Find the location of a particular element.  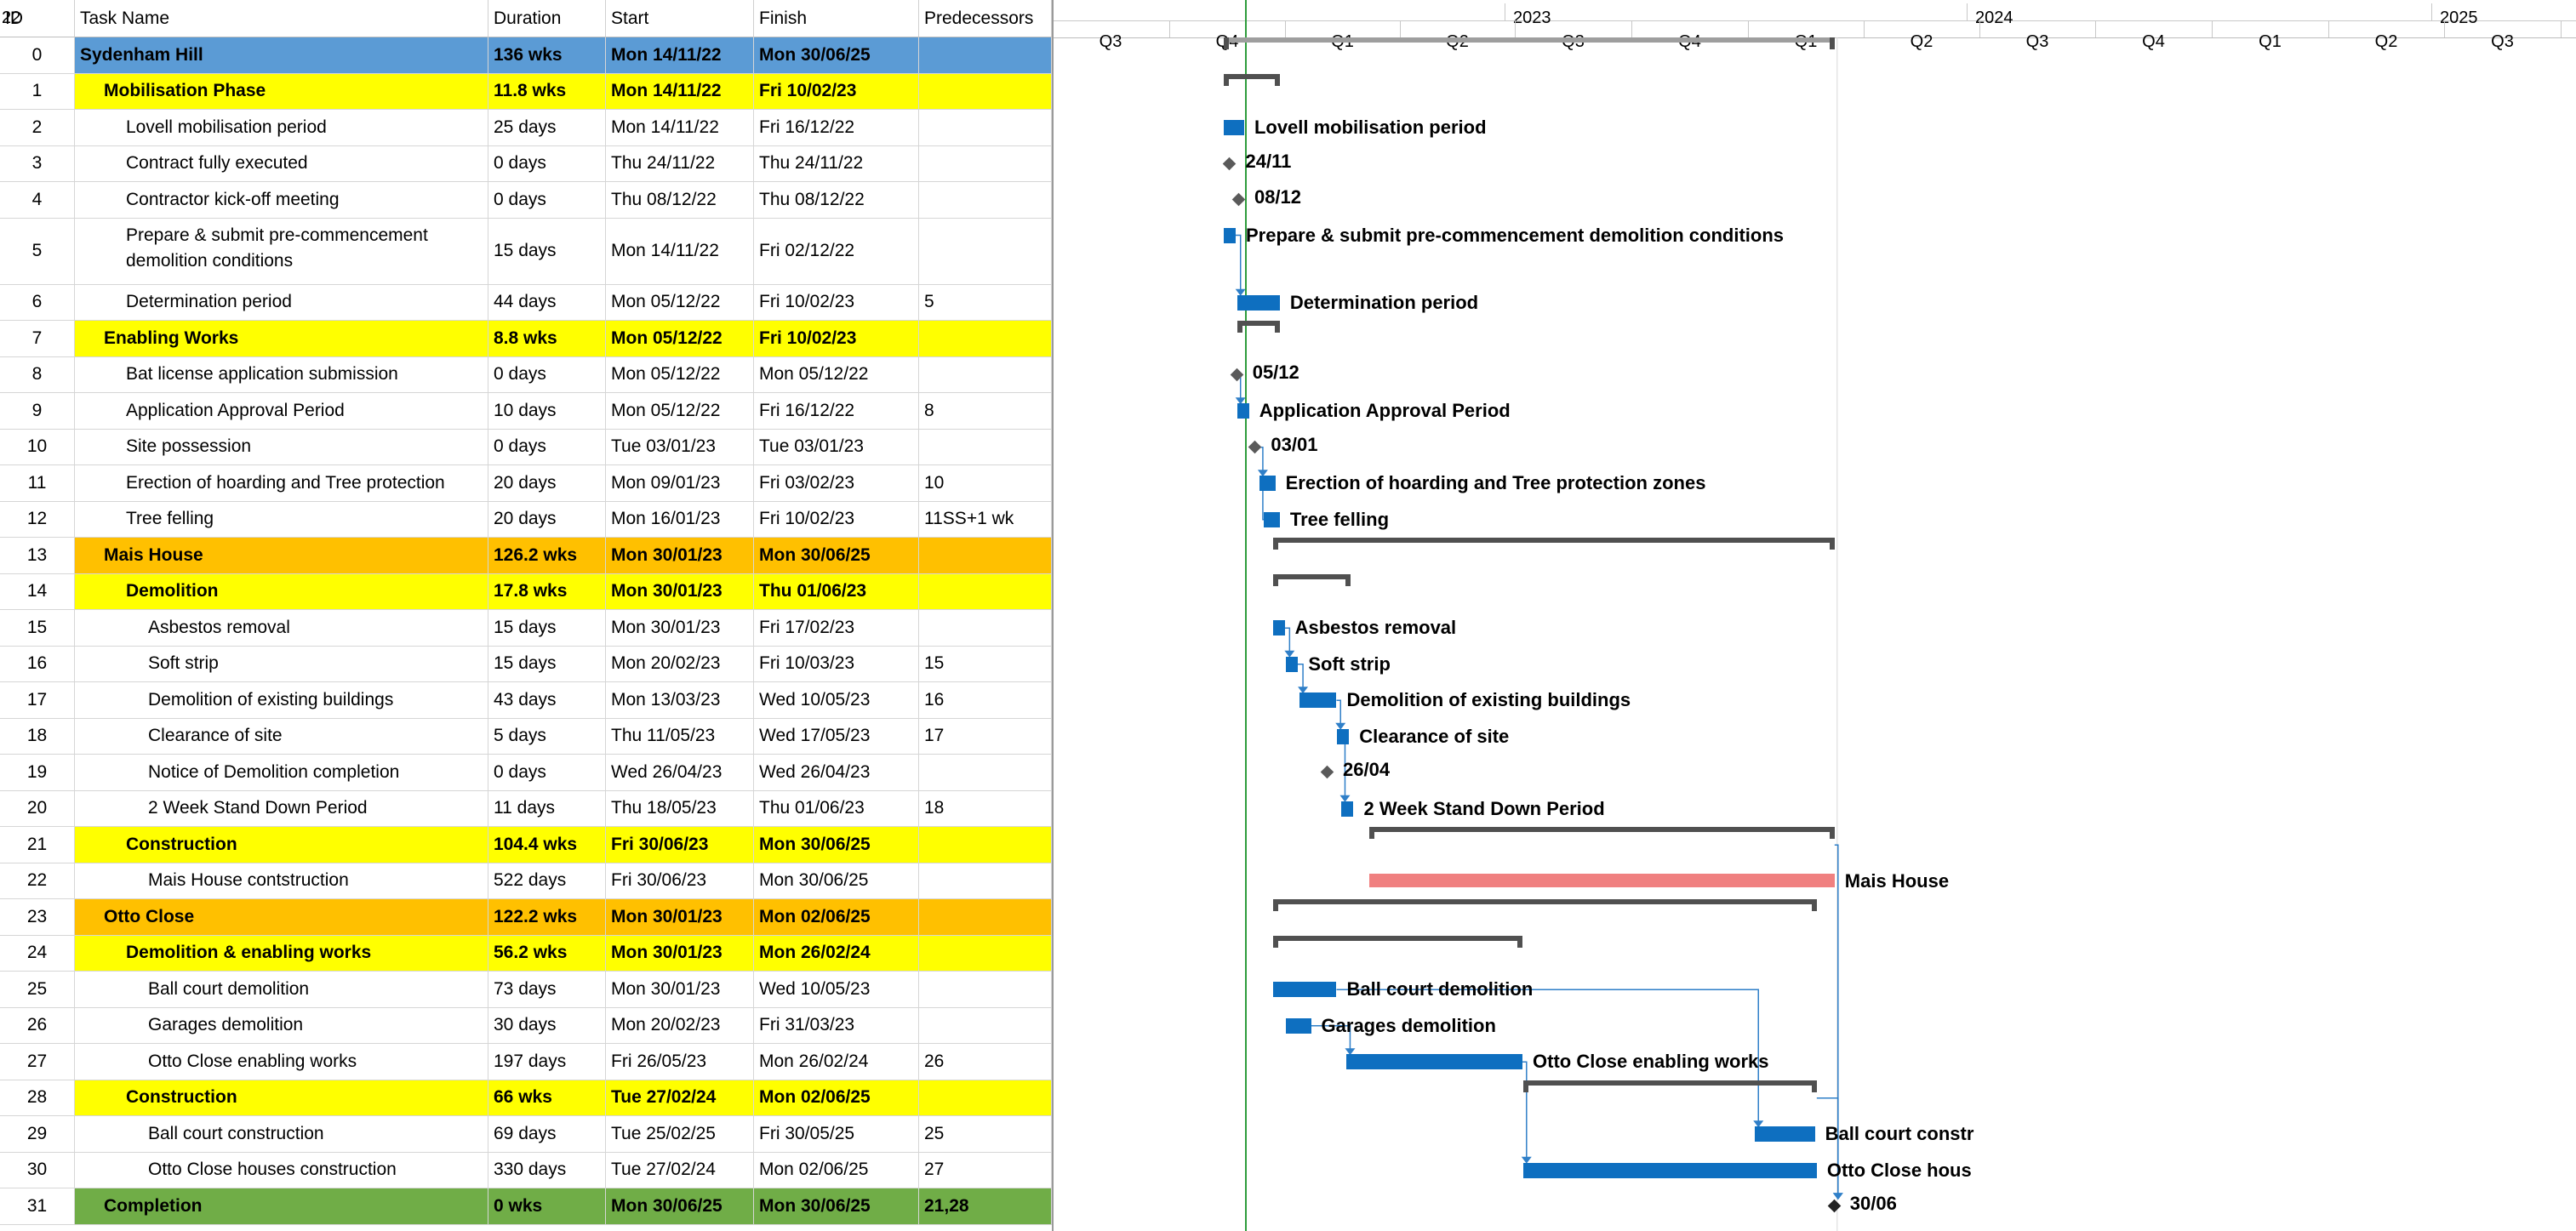

task-name: Demolition & enabling works is located at coordinates (281, 954).